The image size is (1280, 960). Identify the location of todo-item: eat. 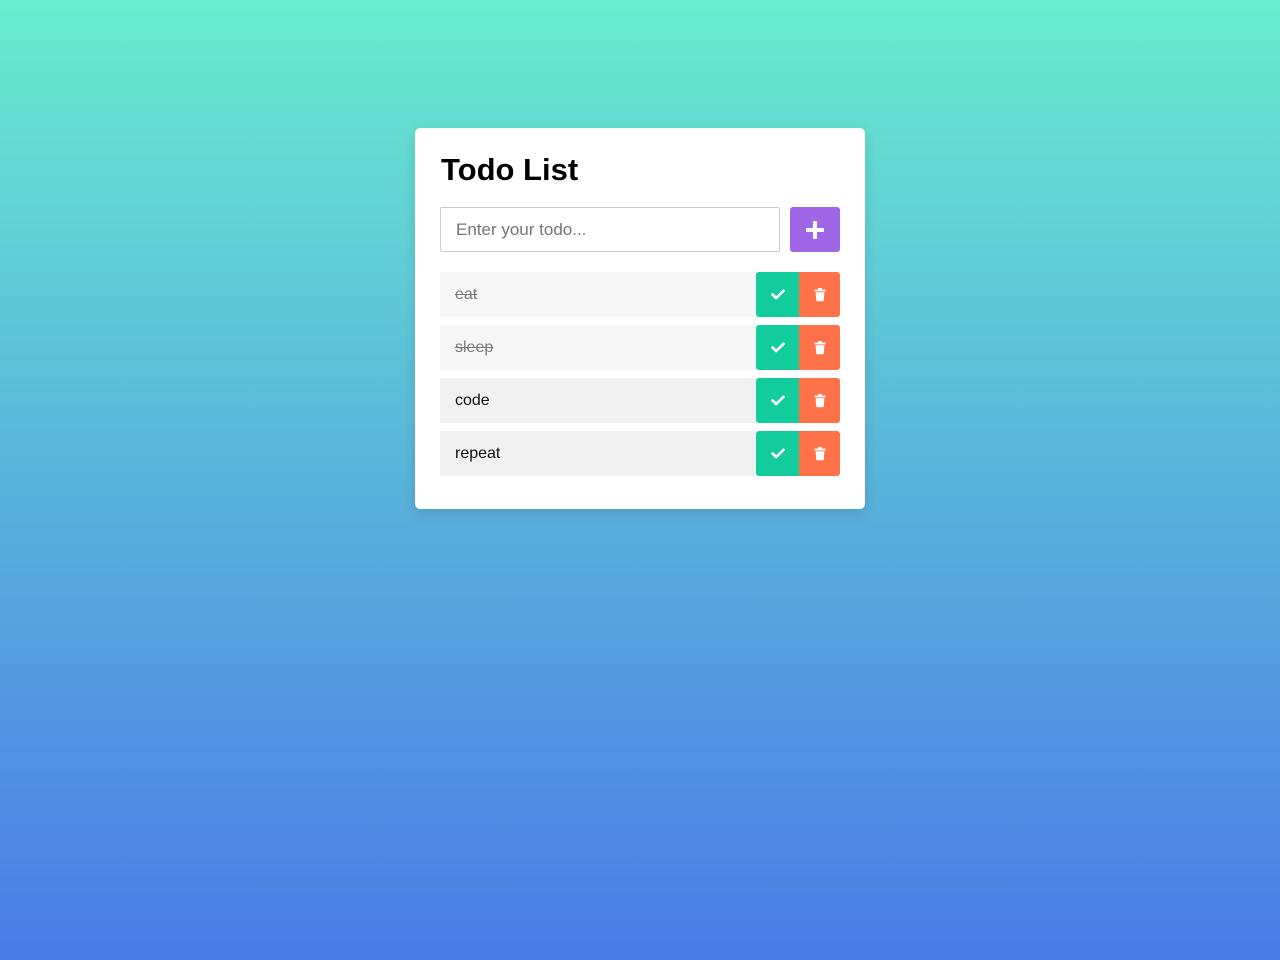
(640, 294).